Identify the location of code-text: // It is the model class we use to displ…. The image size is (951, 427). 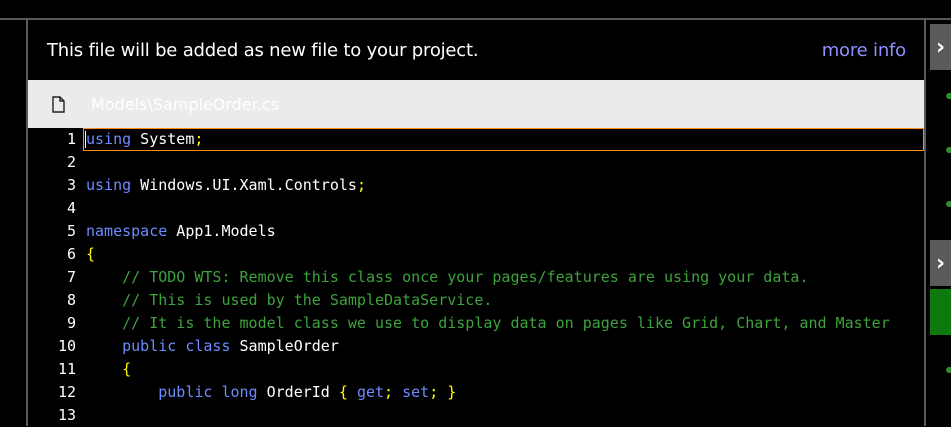
(488, 323).